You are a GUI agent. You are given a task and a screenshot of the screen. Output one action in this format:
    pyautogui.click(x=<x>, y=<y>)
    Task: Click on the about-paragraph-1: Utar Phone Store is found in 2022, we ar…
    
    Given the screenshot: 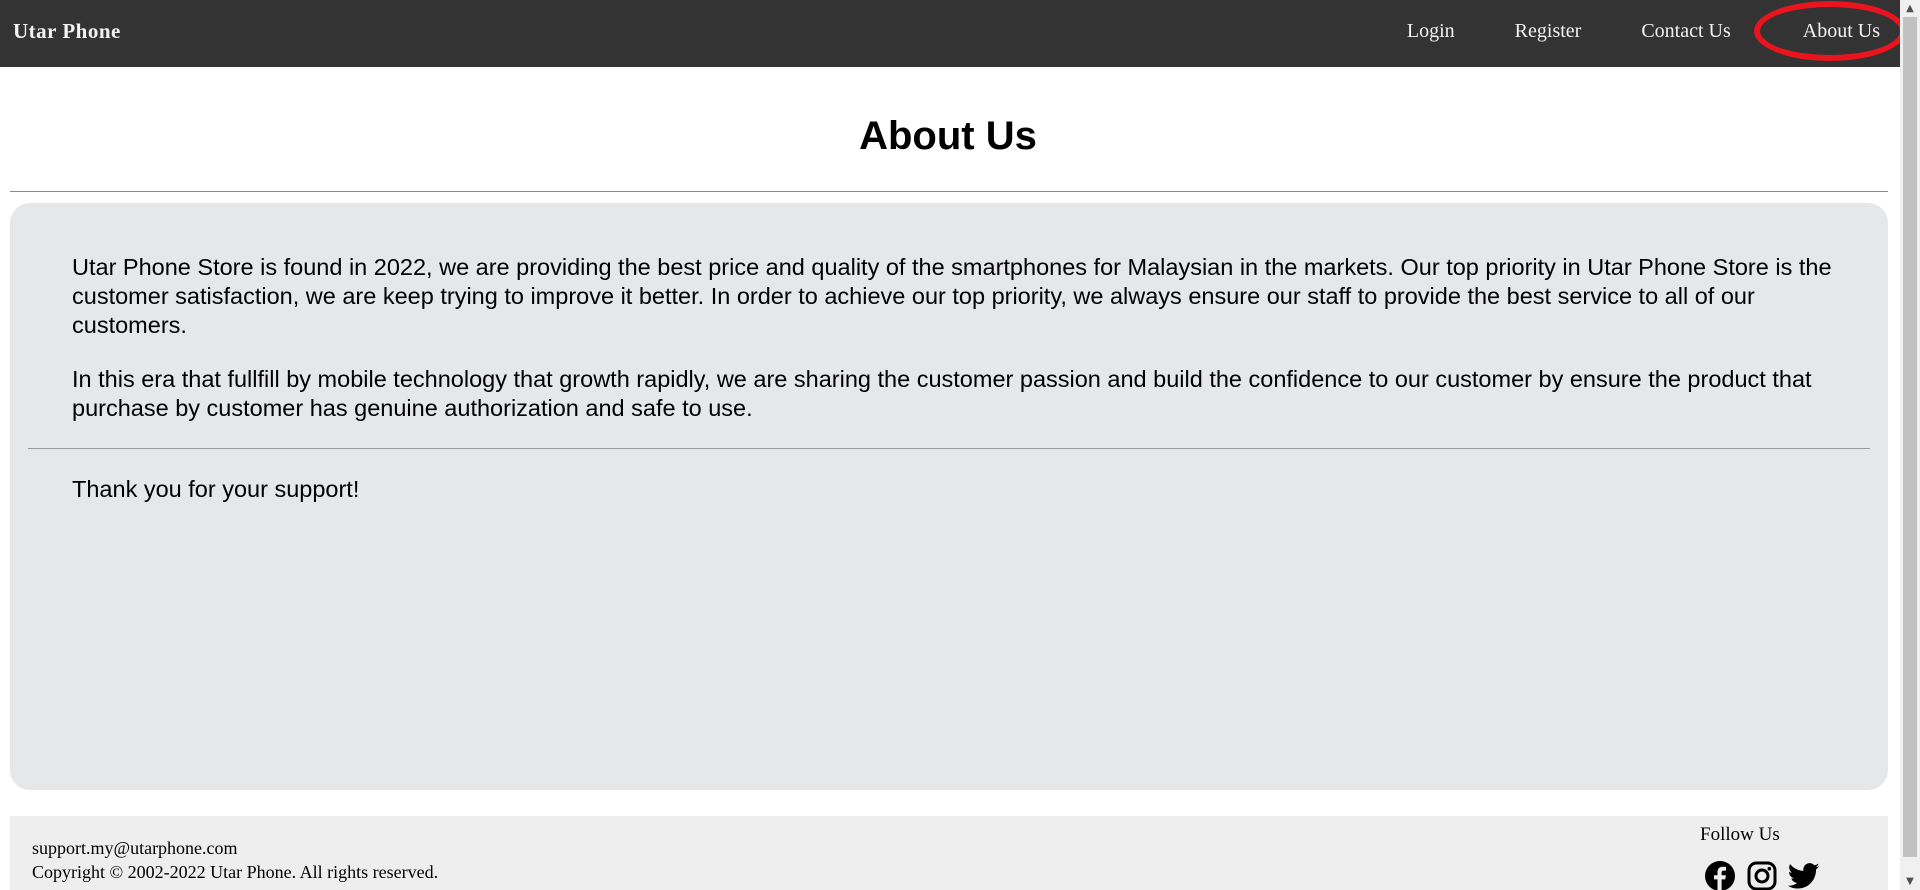 What is the action you would take?
    pyautogui.click(x=952, y=296)
    